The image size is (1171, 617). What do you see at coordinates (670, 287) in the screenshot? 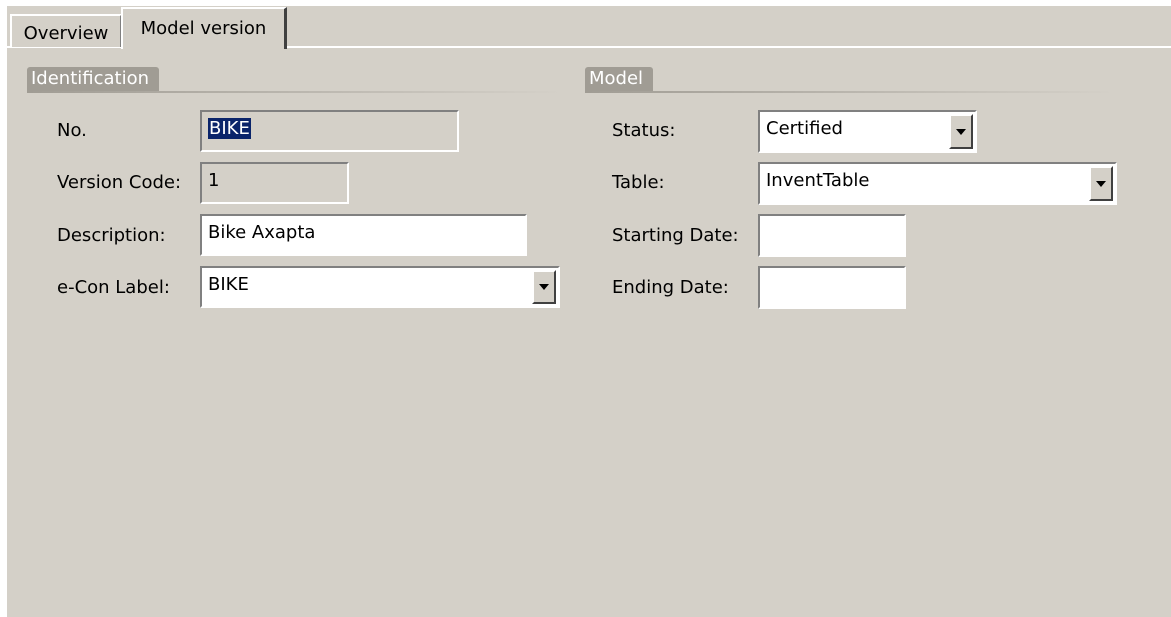
I see `ending-date-label: Ending Date:` at bounding box center [670, 287].